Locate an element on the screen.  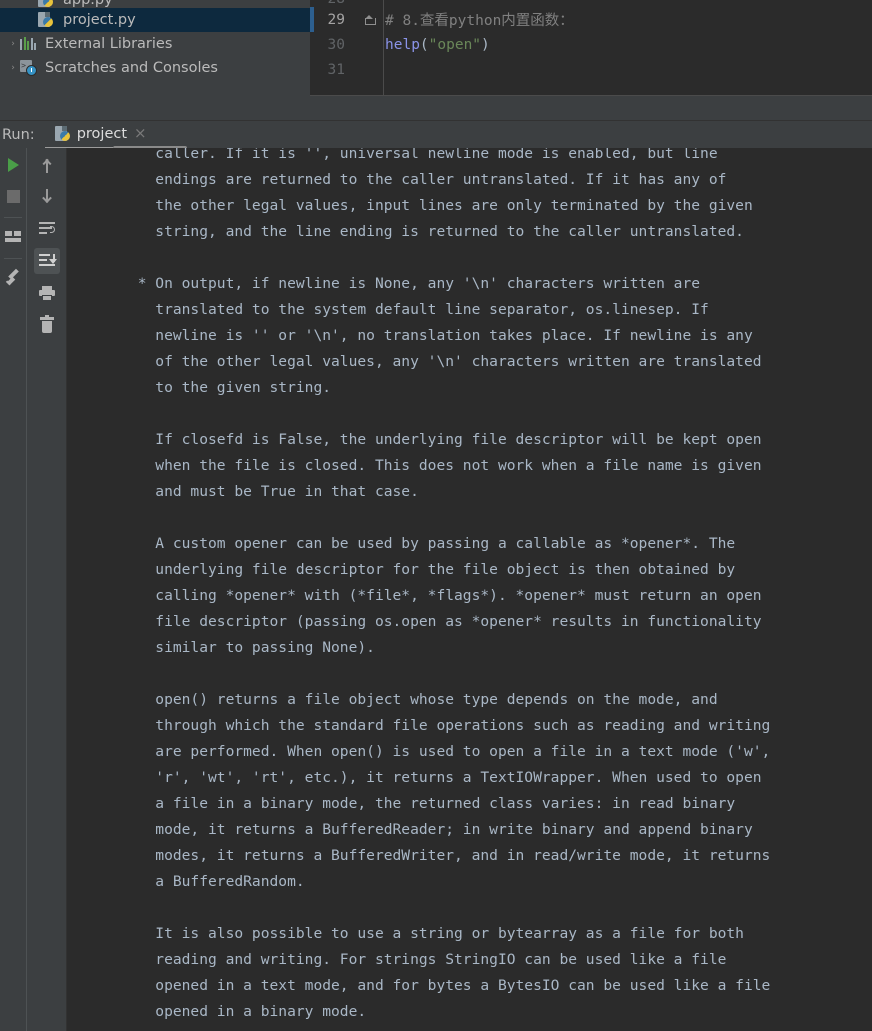
console-line: and must be True in that case. is located at coordinates (252, 491).